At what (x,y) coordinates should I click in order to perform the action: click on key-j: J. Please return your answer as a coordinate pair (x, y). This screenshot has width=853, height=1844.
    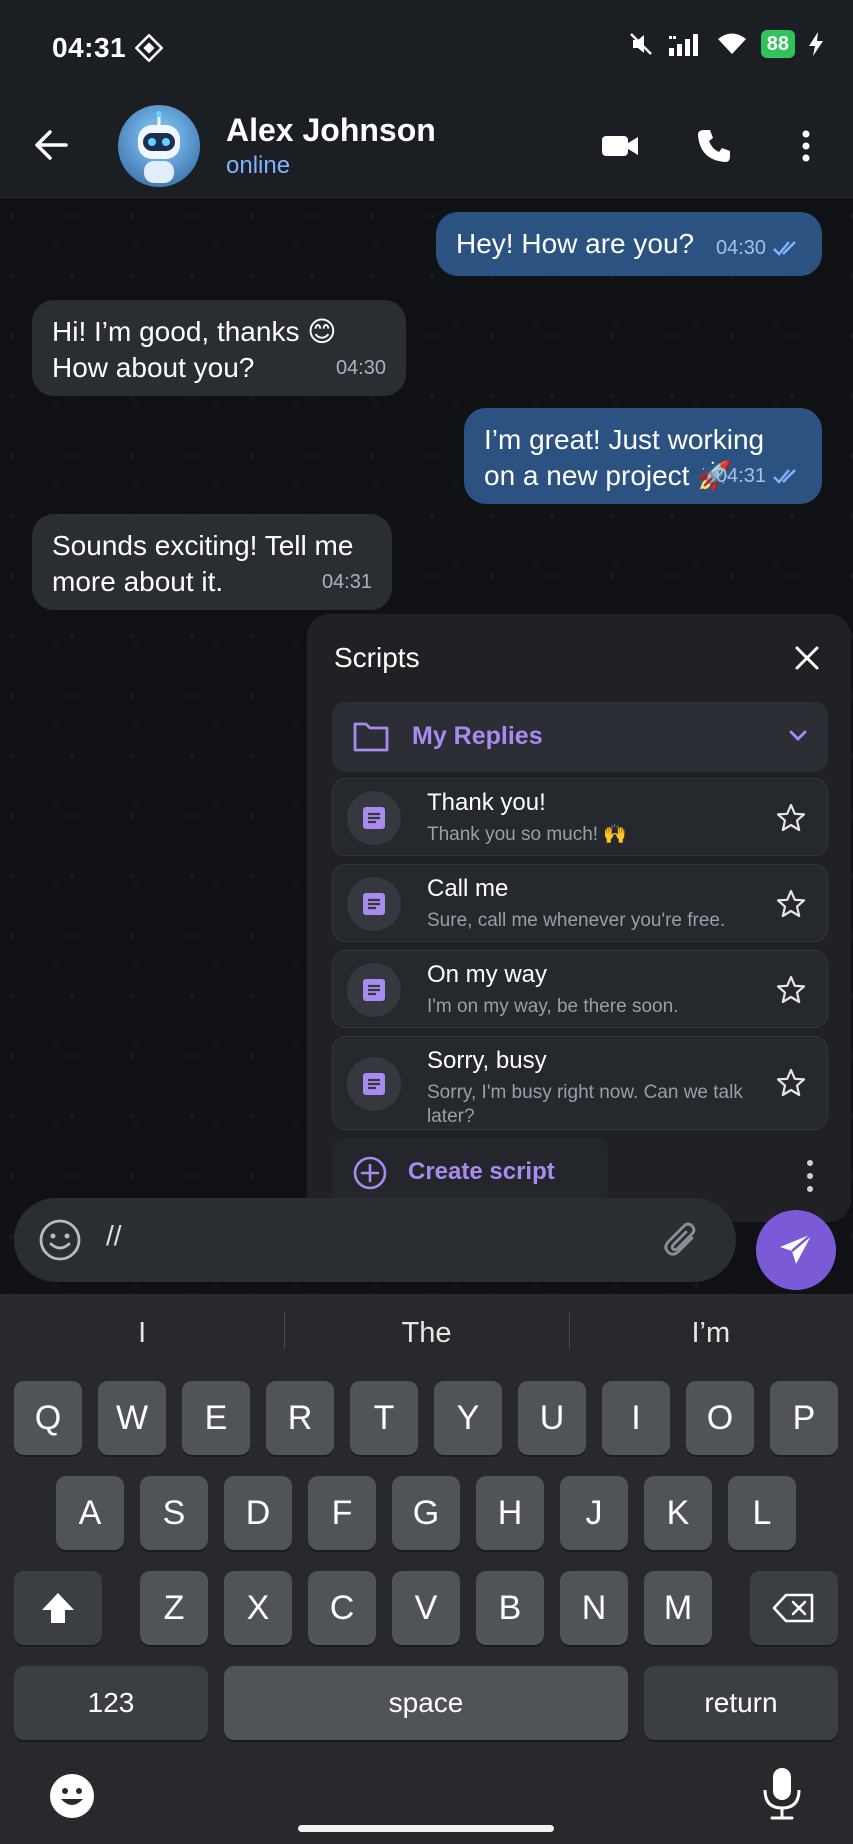
    Looking at the image, I should click on (594, 1513).